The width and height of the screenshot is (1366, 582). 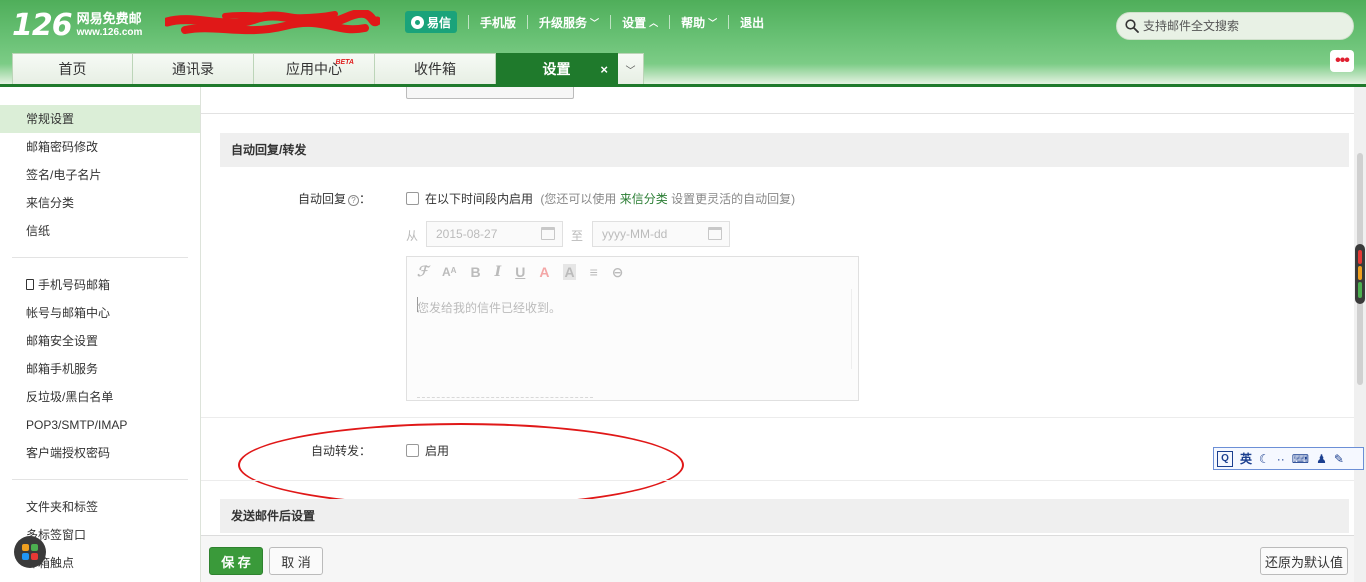 What do you see at coordinates (100, 369) in the screenshot?
I see `sidebar-item-phone-service: 邮箱手机服务` at bounding box center [100, 369].